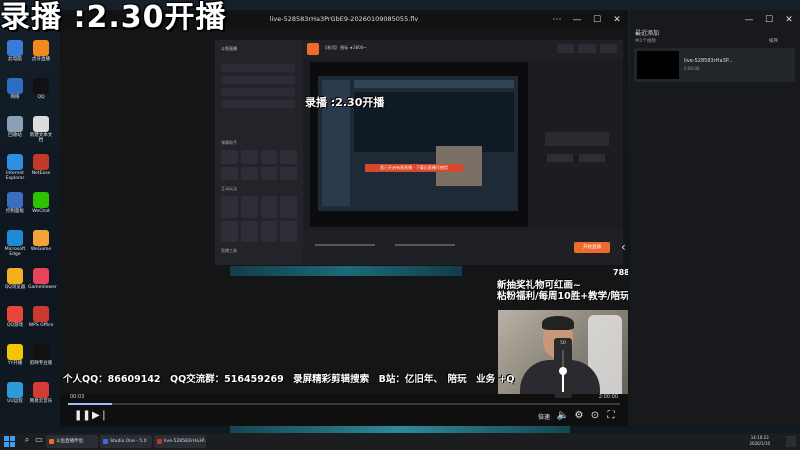 Image resolution: width=800 pixels, height=450 pixels. What do you see at coordinates (617, 20) in the screenshot?
I see `close-button: ✕` at bounding box center [617, 20].